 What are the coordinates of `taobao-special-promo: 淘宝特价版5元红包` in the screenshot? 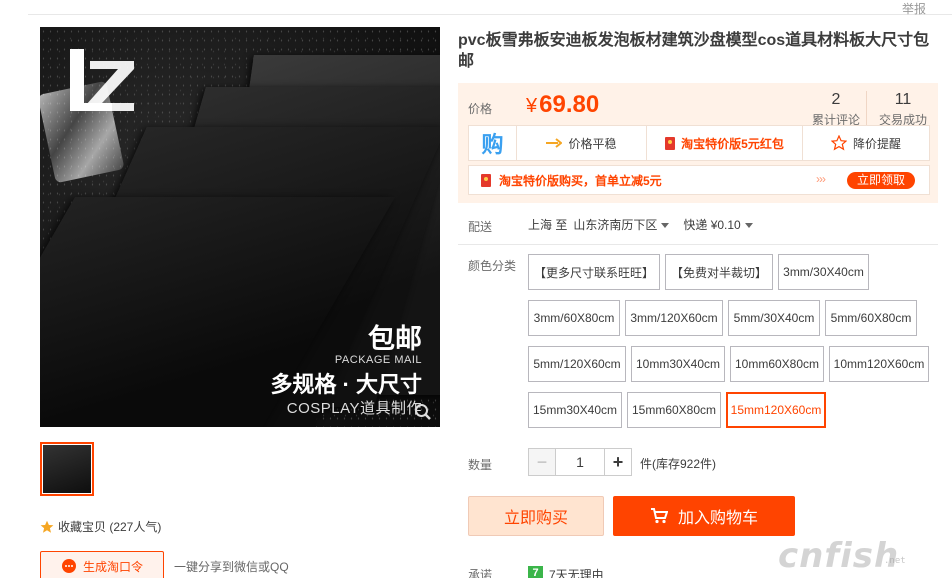 It's located at (725, 143).